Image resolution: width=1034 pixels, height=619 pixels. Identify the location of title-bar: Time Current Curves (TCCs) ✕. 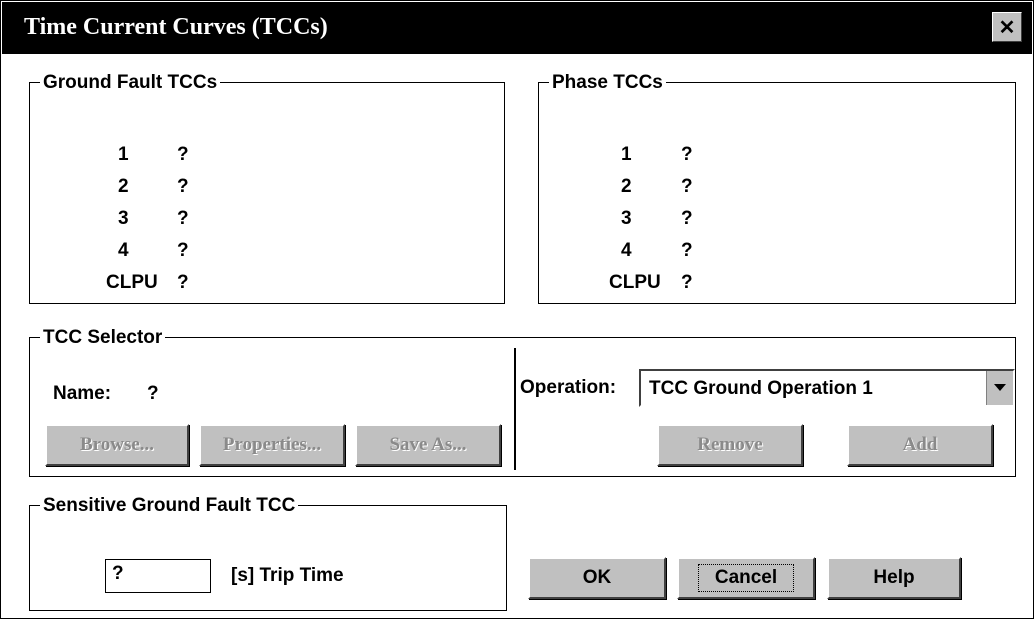
(517, 28).